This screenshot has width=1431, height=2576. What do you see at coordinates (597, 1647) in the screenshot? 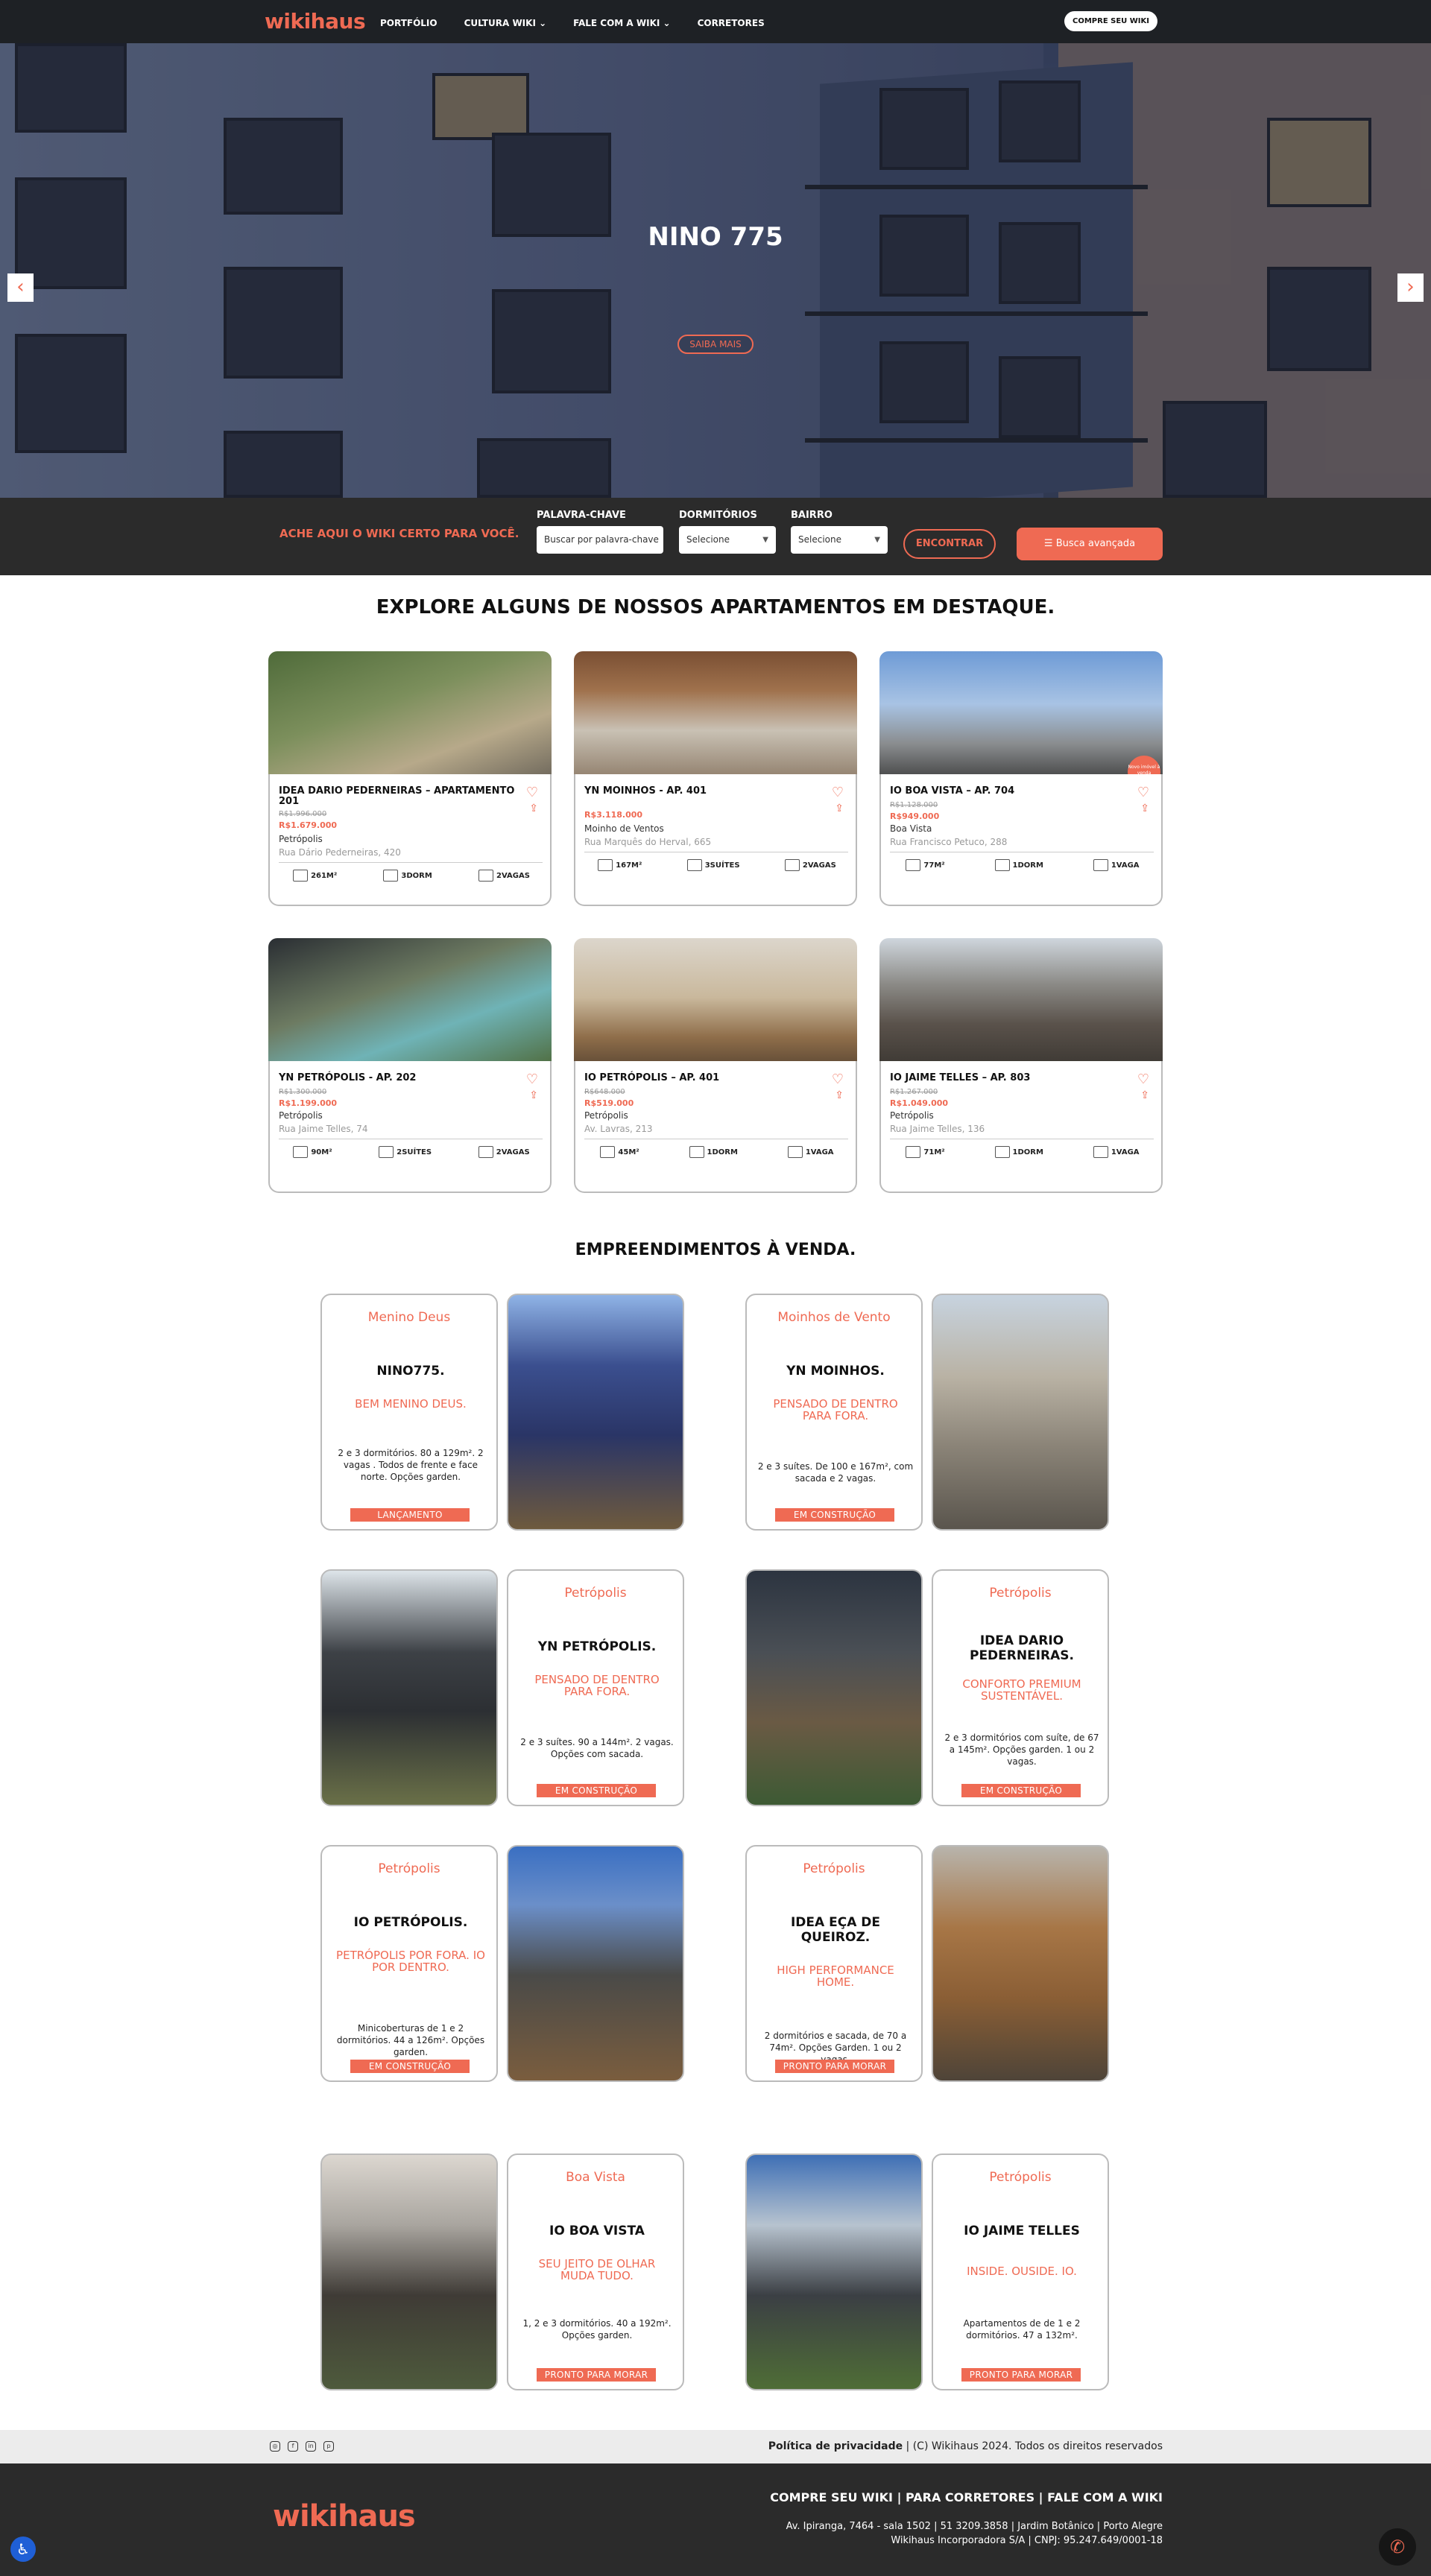
I see `development-name: YN PETRÓPOLIS.` at bounding box center [597, 1647].